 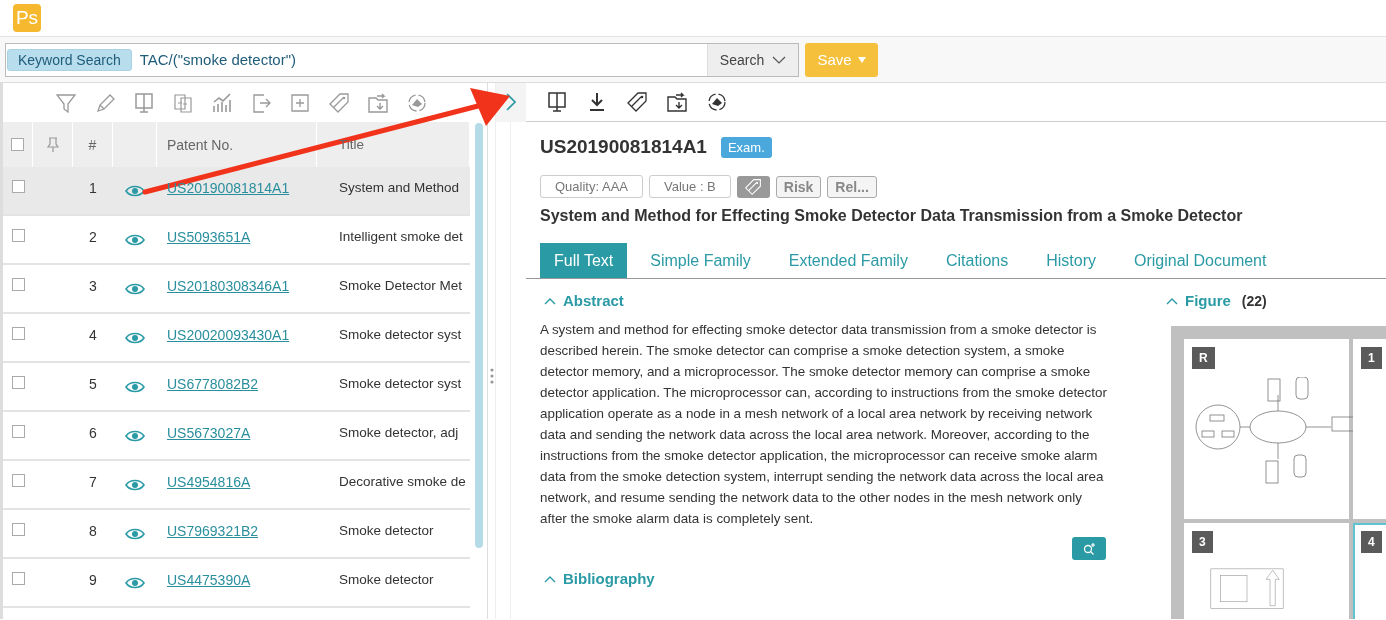 I want to click on patent-link: US20190081814A1, so click(x=228, y=188).